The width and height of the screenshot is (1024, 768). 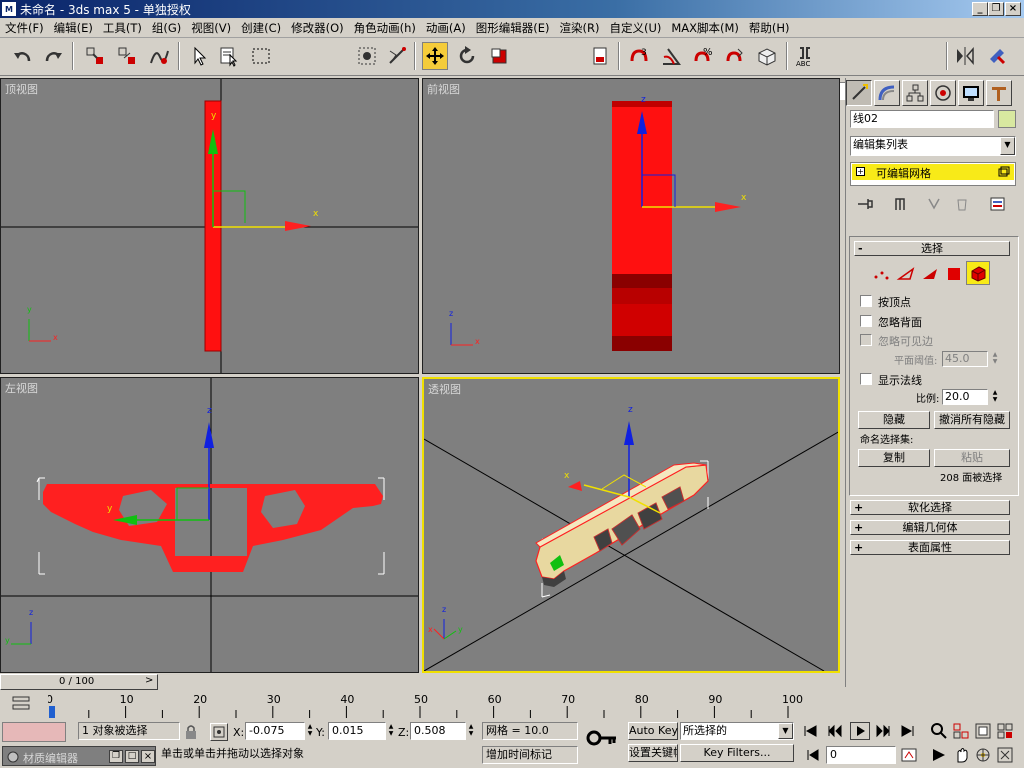 I want to click on hide-button: 隐藏, so click(x=894, y=420).